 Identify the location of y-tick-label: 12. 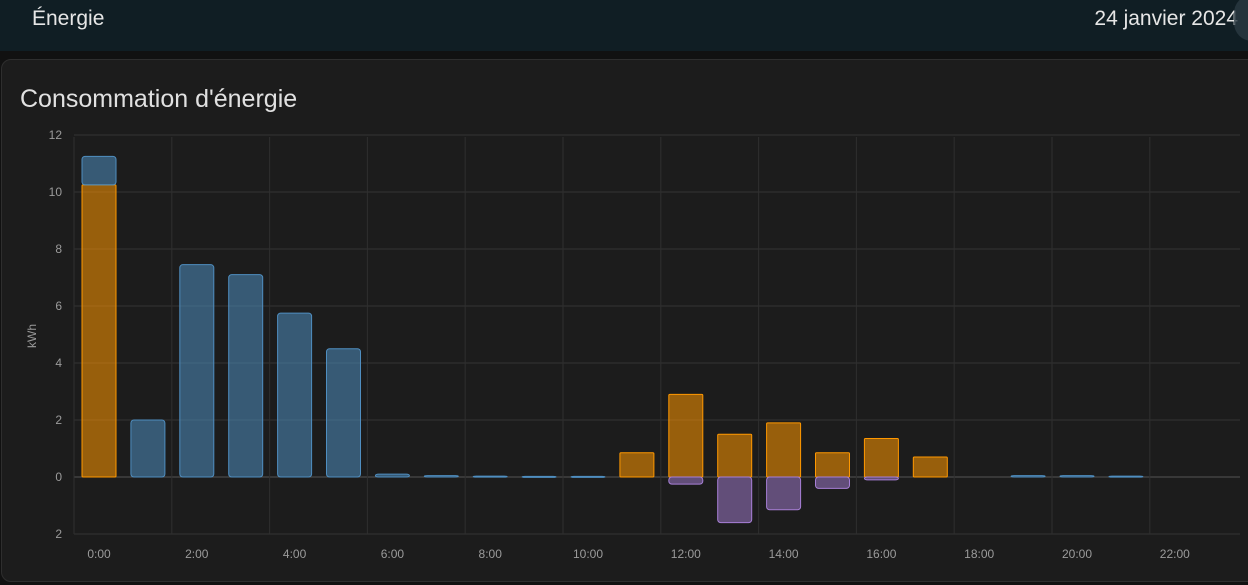
(56, 135).